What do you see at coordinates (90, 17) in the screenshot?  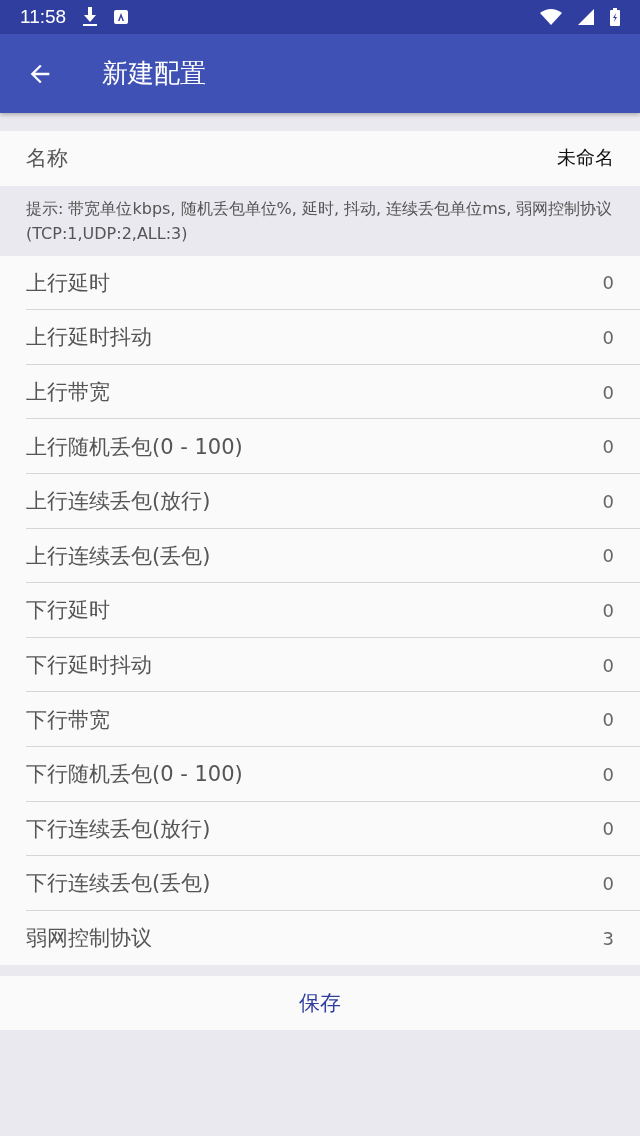 I see `download-icon` at bounding box center [90, 17].